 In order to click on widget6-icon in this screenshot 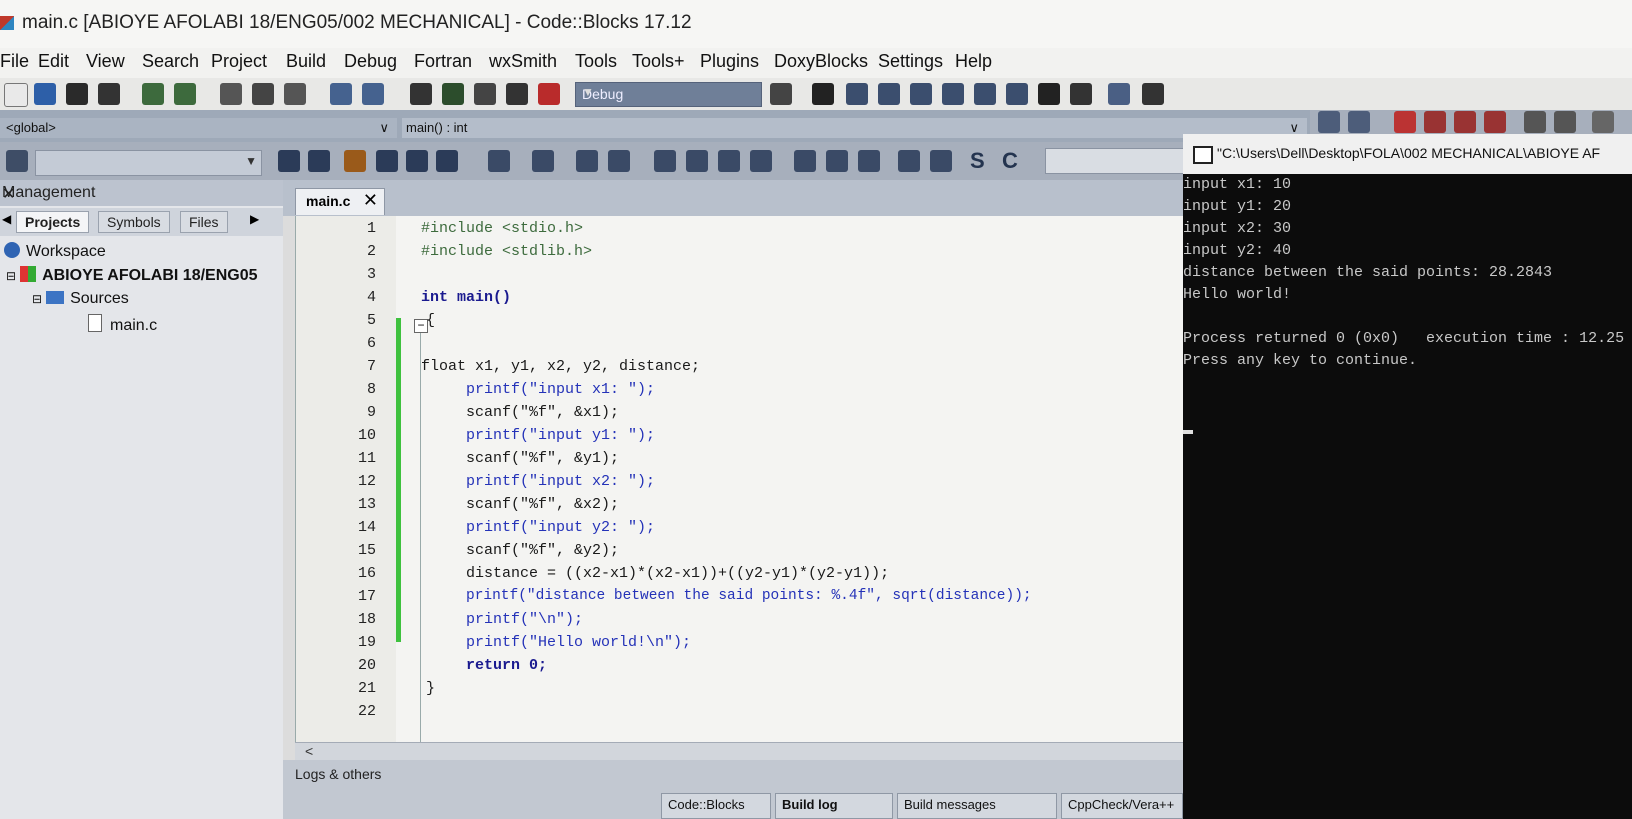, I will do `click(837, 161)`.